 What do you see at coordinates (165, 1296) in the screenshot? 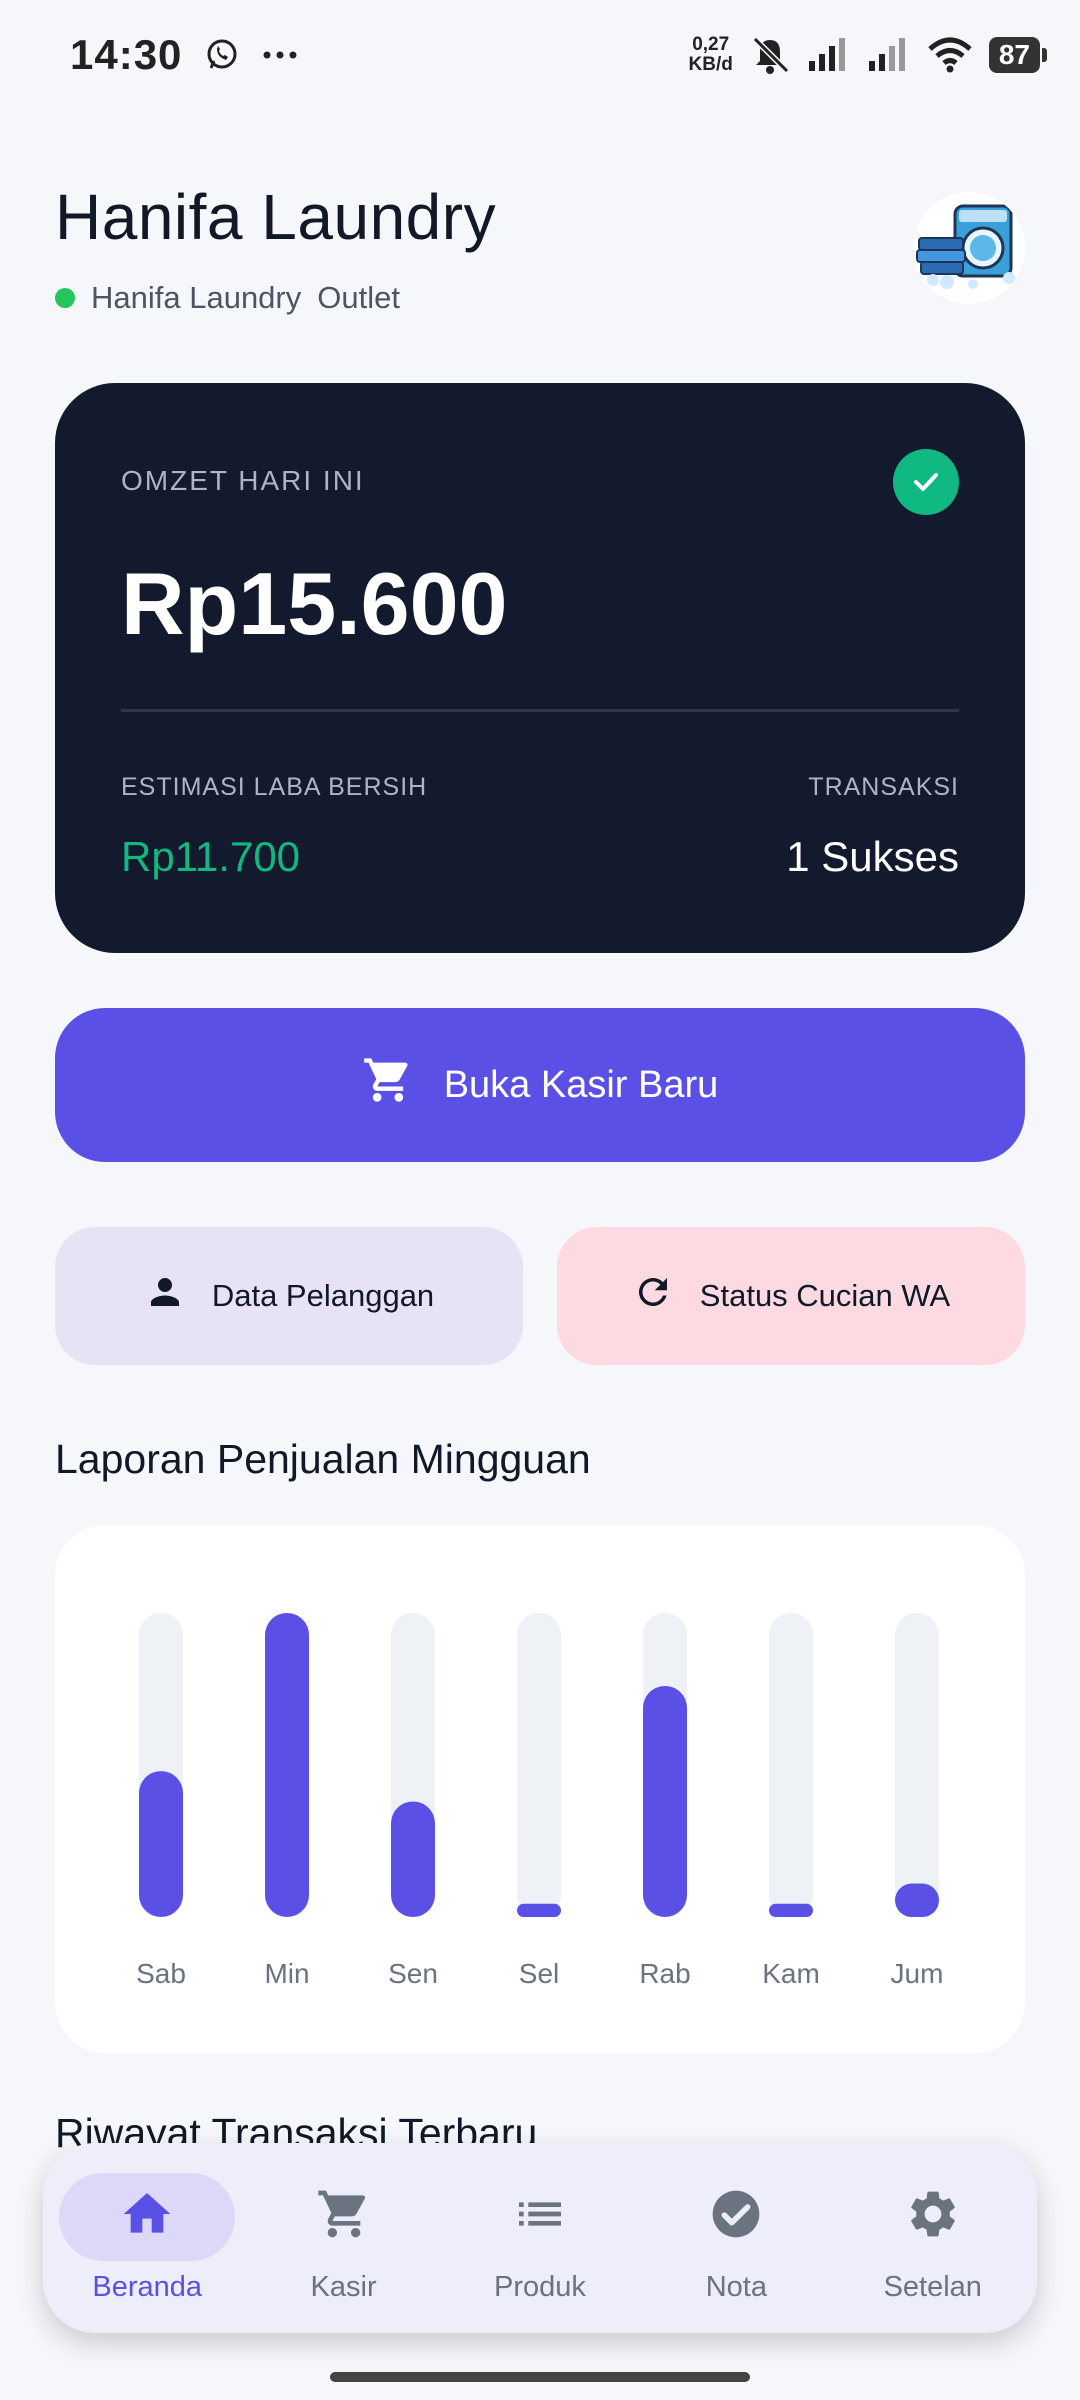
I see `person-icon` at bounding box center [165, 1296].